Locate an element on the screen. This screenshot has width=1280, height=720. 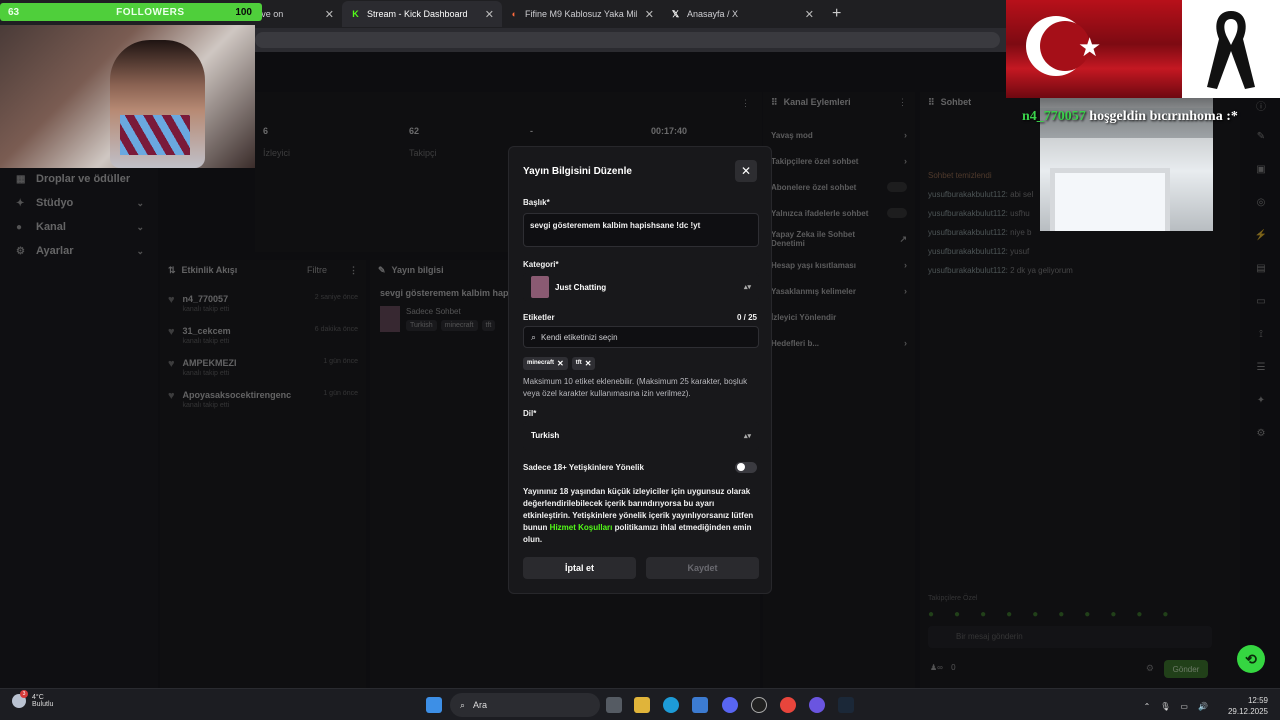
activity-user: n4_770057 is located at coordinates (206, 299).